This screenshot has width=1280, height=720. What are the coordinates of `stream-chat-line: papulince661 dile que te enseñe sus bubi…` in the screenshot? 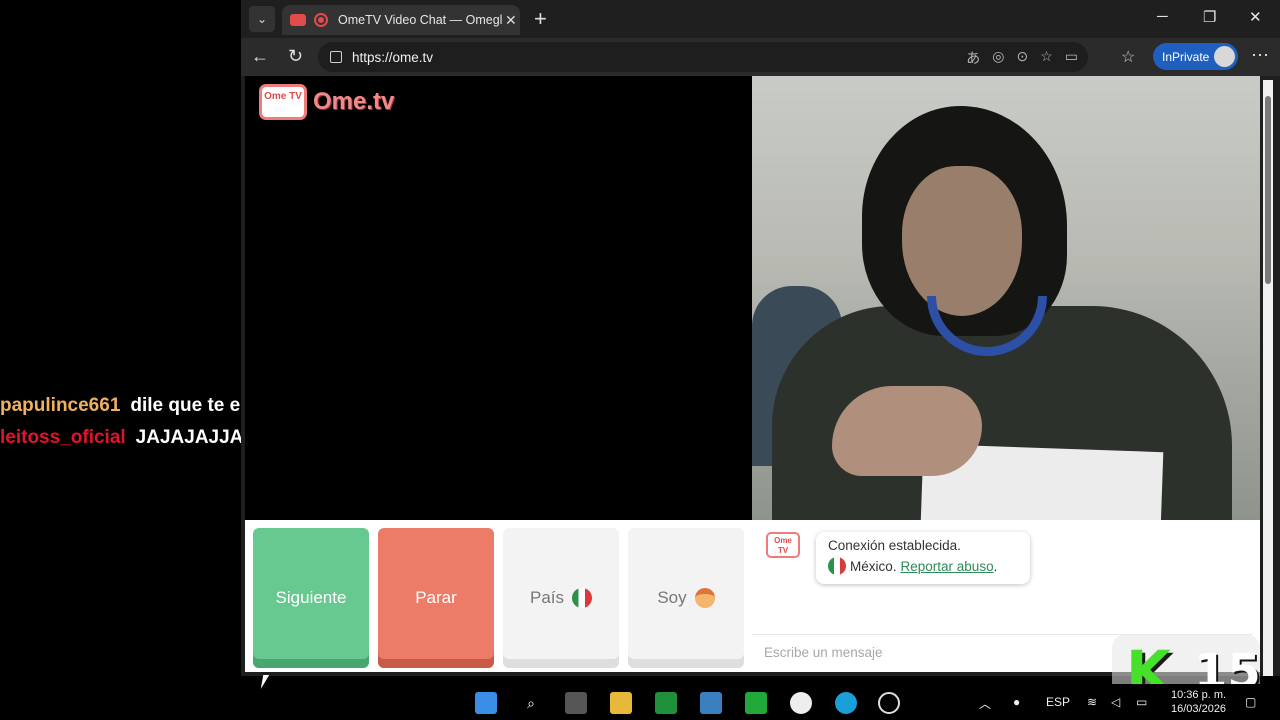 It's located at (194, 406).